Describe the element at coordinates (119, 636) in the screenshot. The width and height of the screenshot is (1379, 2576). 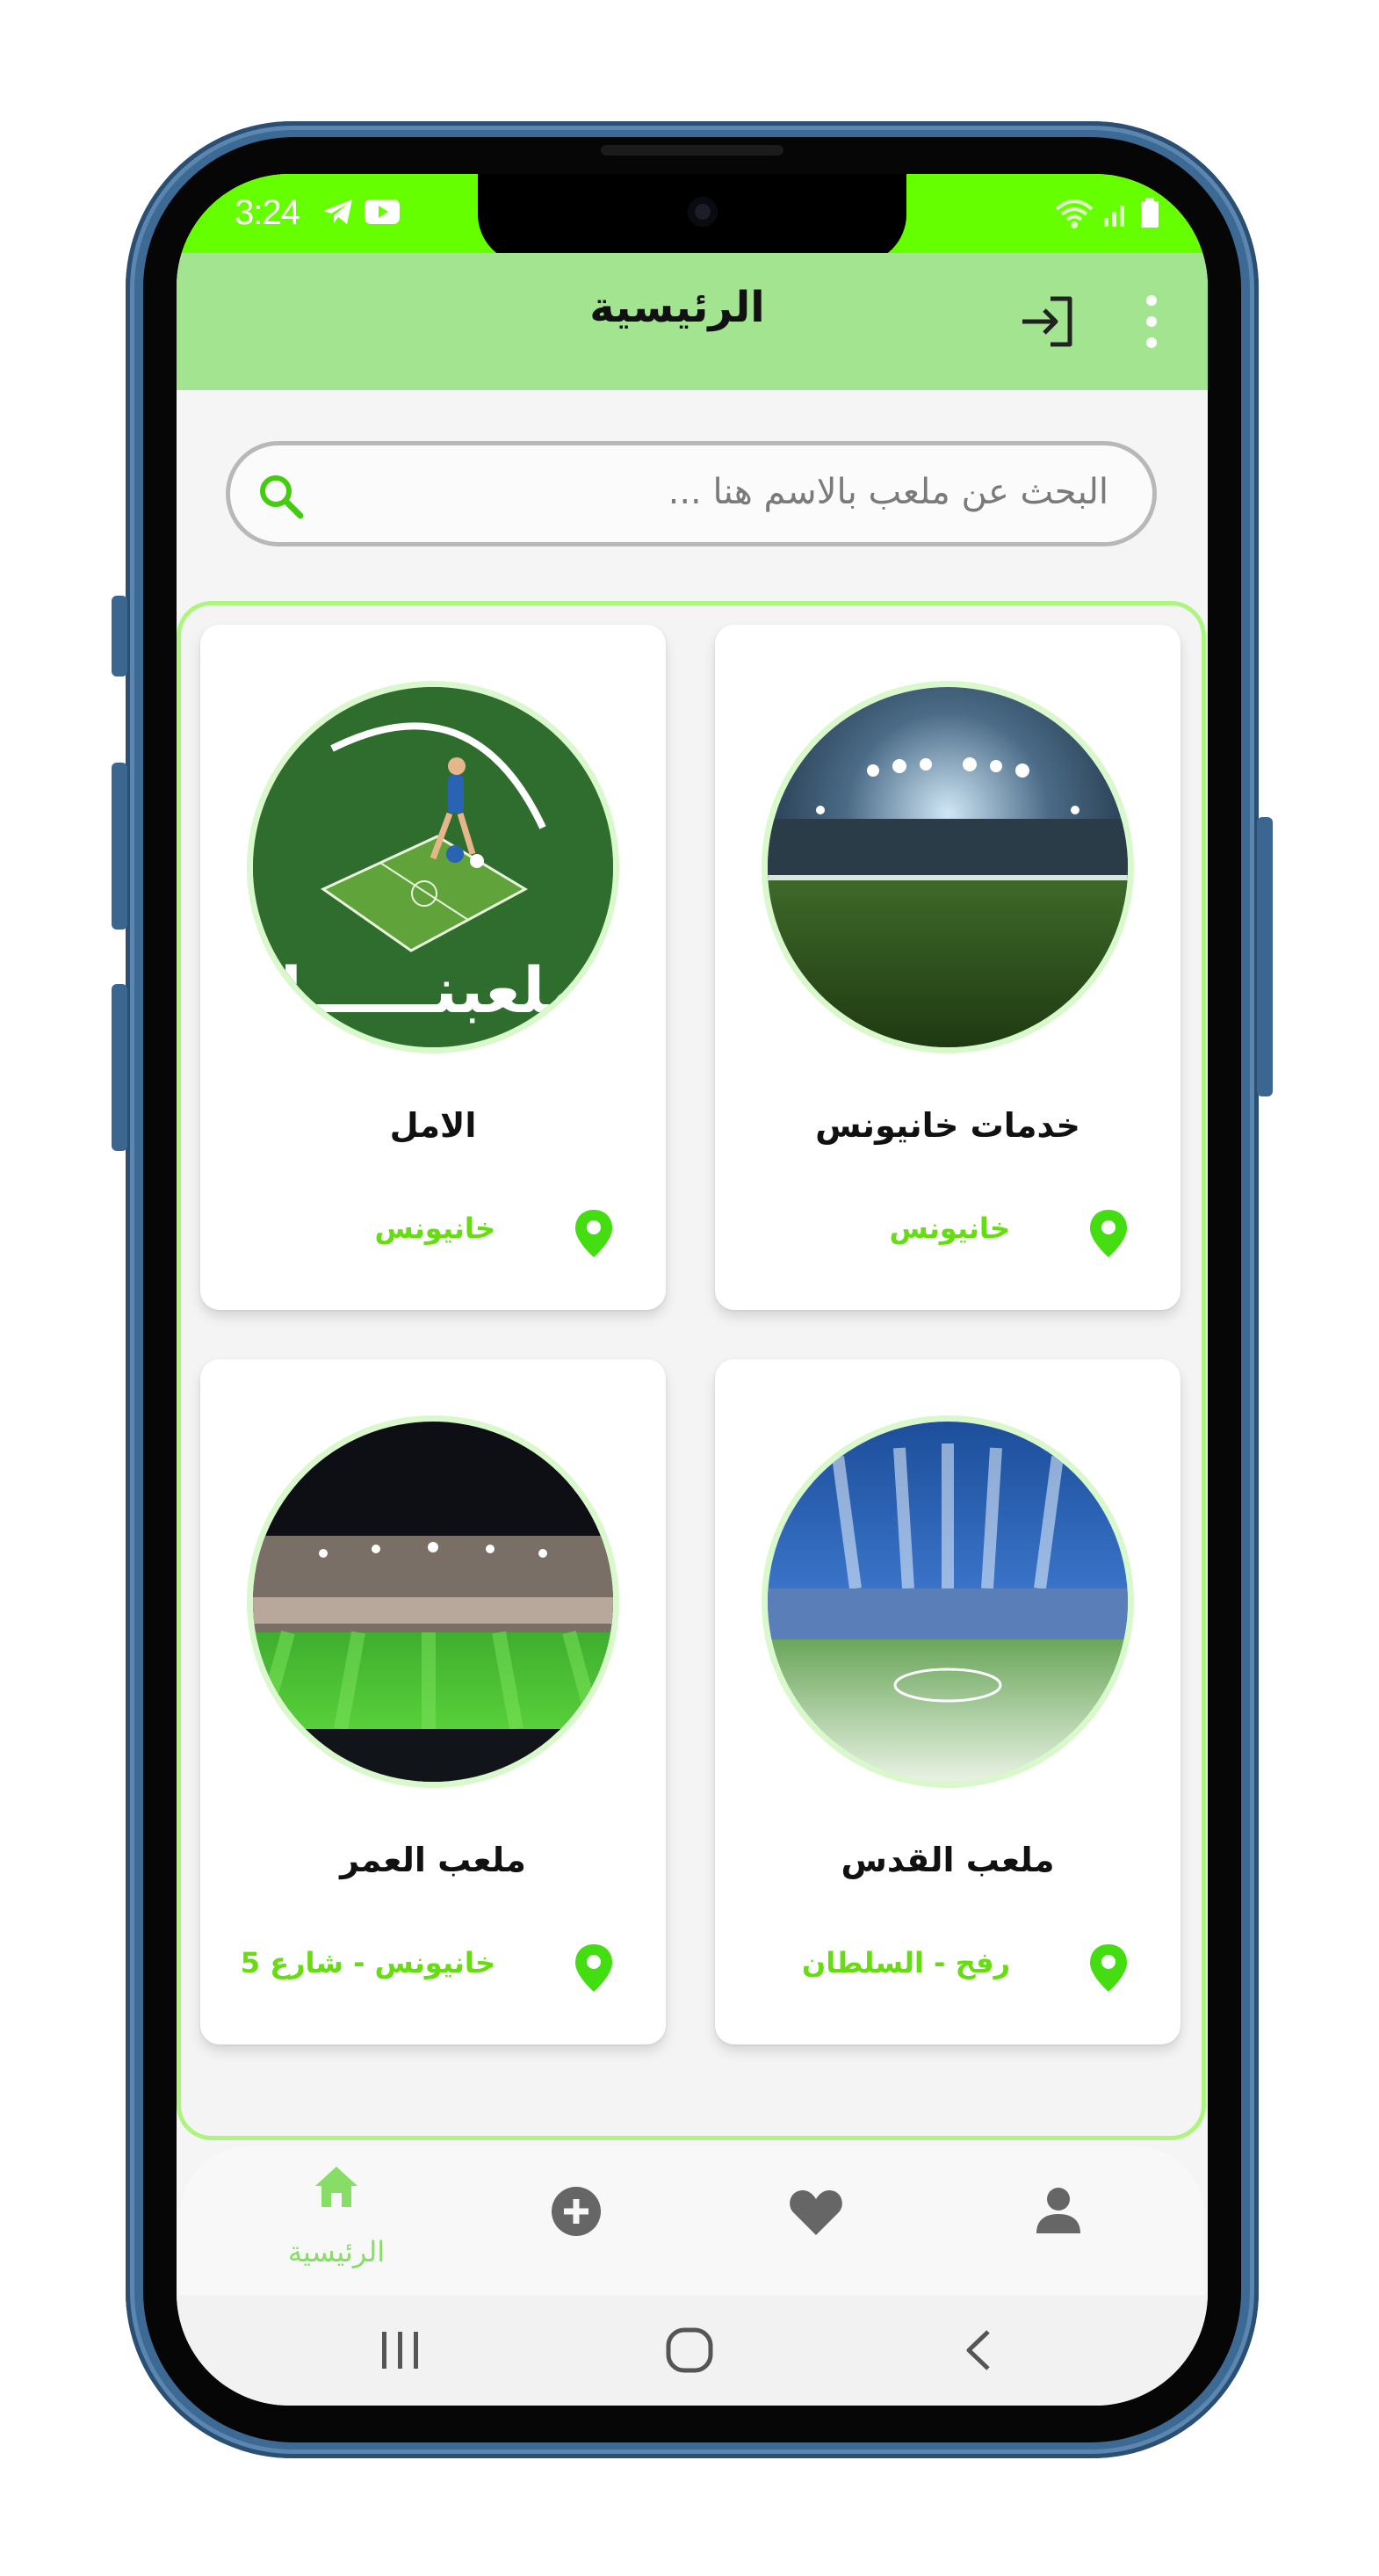
I see `silent-switch` at that location.